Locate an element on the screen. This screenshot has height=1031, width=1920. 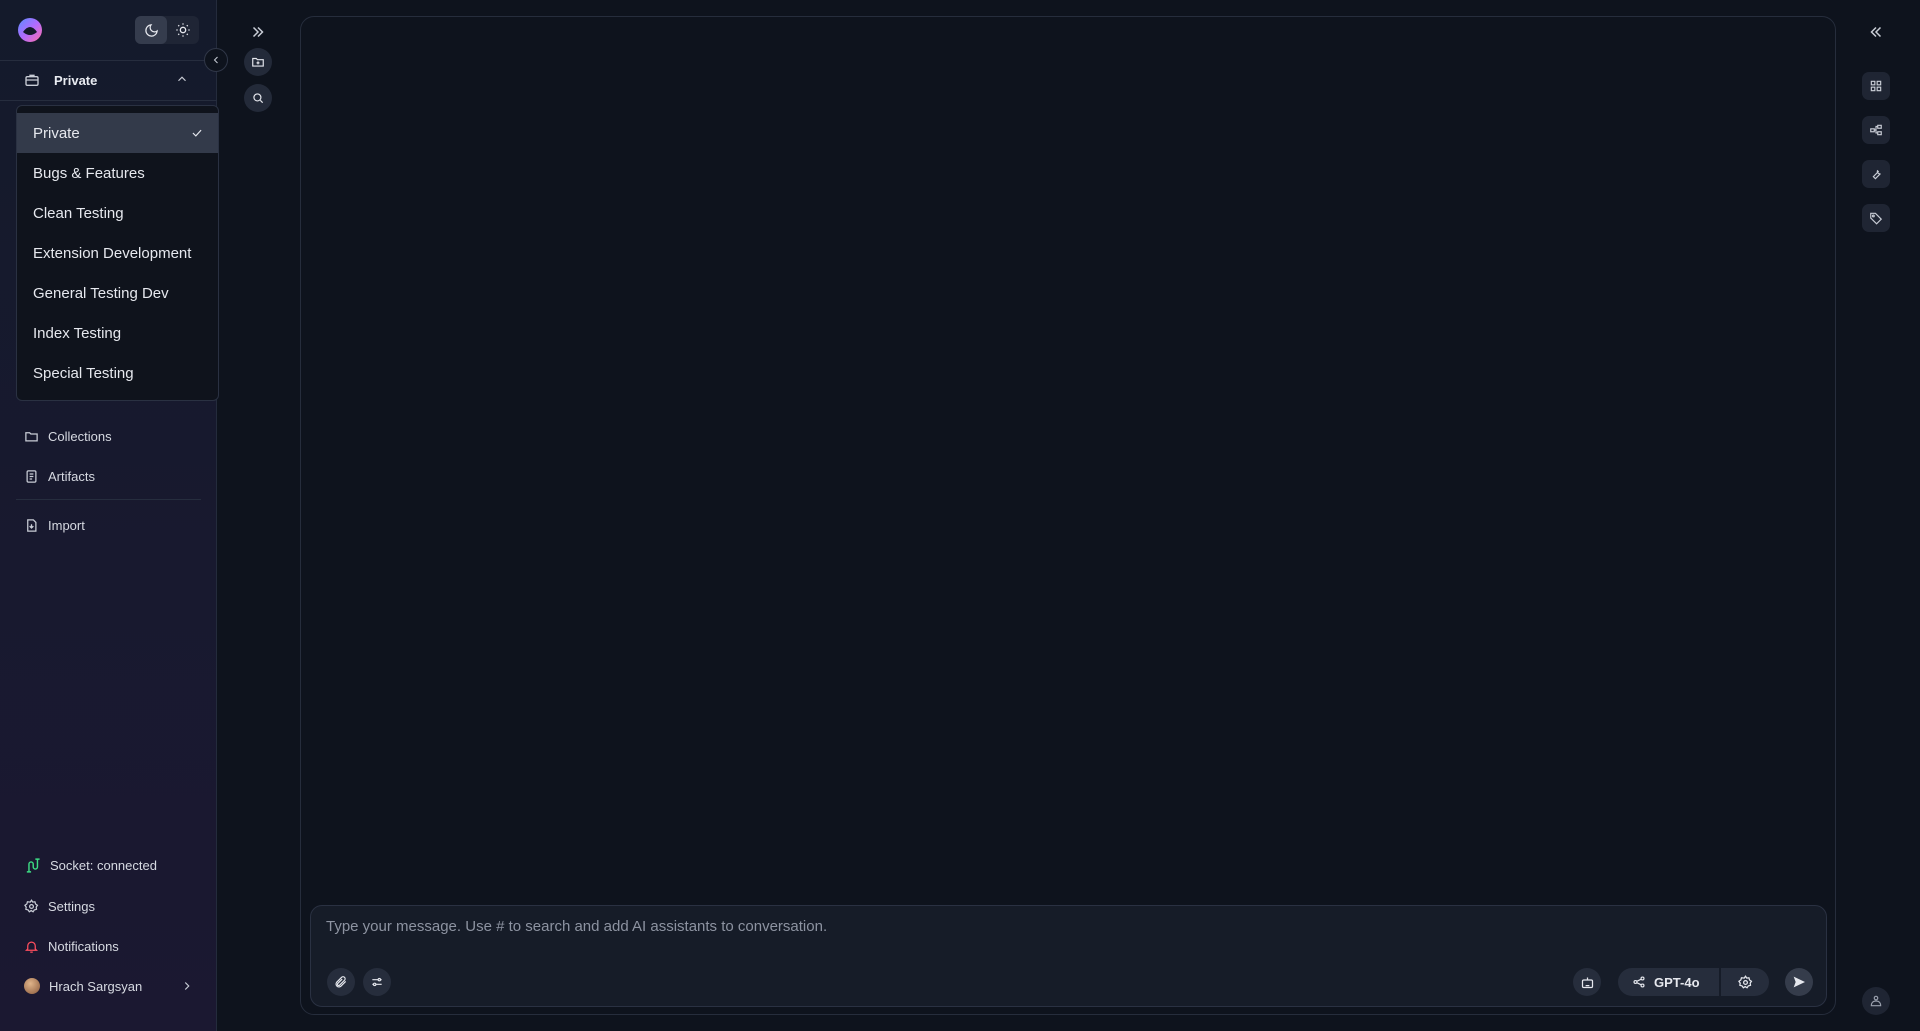
tools-button is located at coordinates (1876, 174).